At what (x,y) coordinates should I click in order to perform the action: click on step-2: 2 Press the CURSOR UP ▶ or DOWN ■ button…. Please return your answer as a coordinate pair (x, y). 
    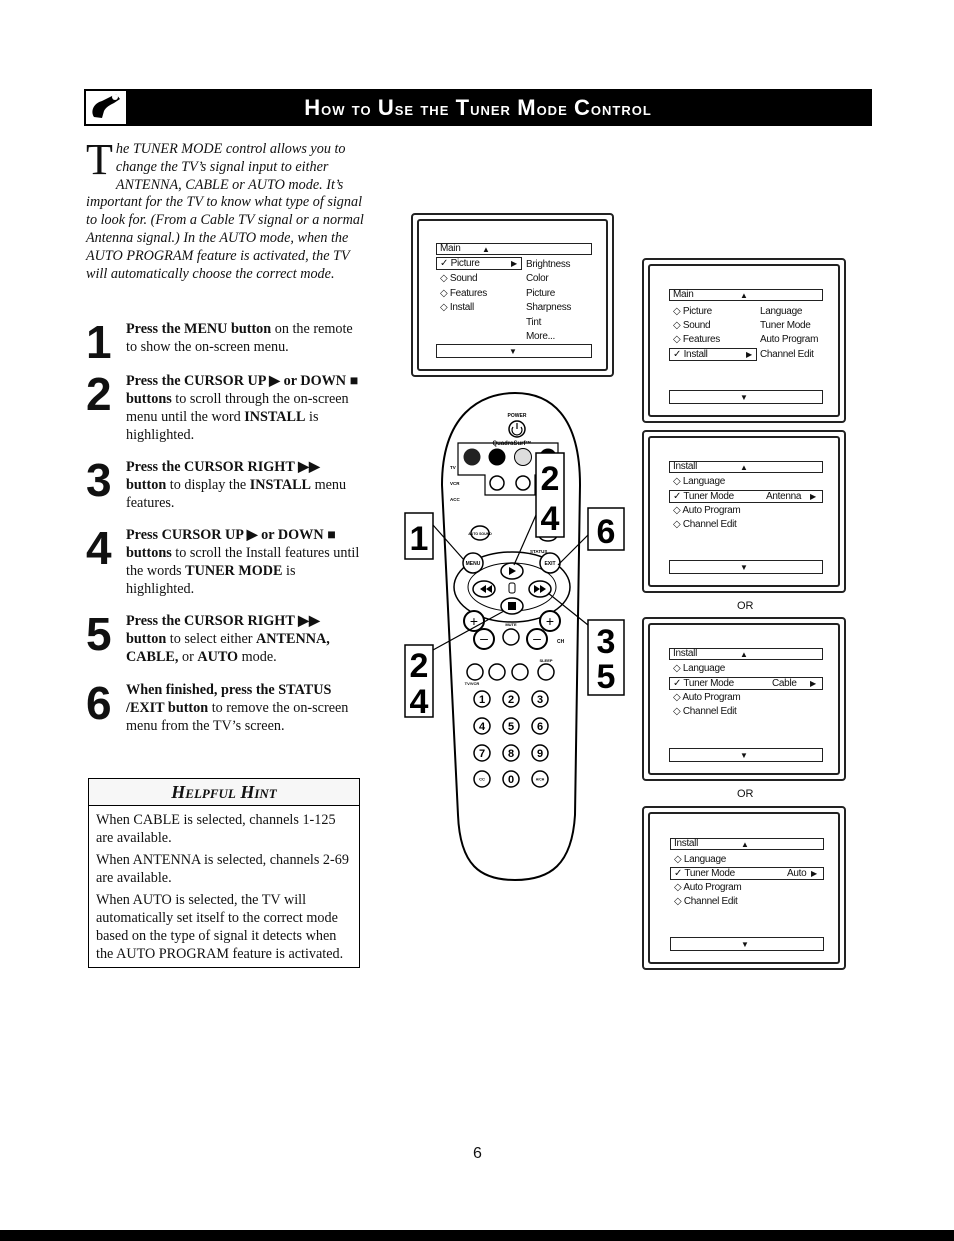
    Looking at the image, I should click on (224, 406).